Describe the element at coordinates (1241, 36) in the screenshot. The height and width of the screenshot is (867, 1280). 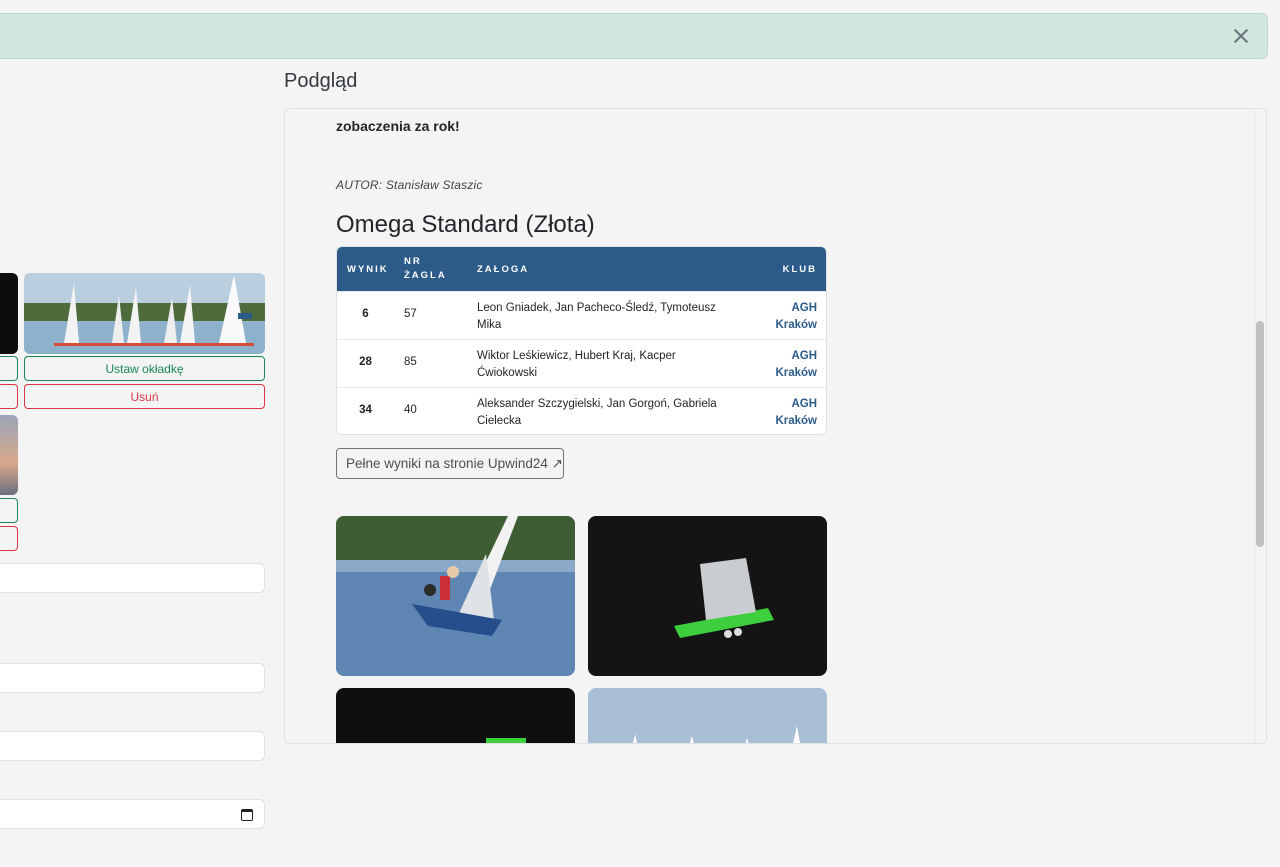
I see `close-icon` at that location.